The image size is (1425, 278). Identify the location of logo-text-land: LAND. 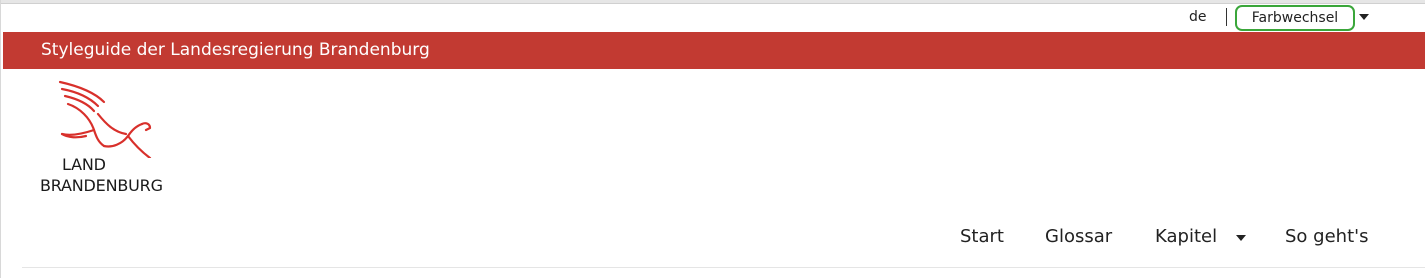
(84, 164).